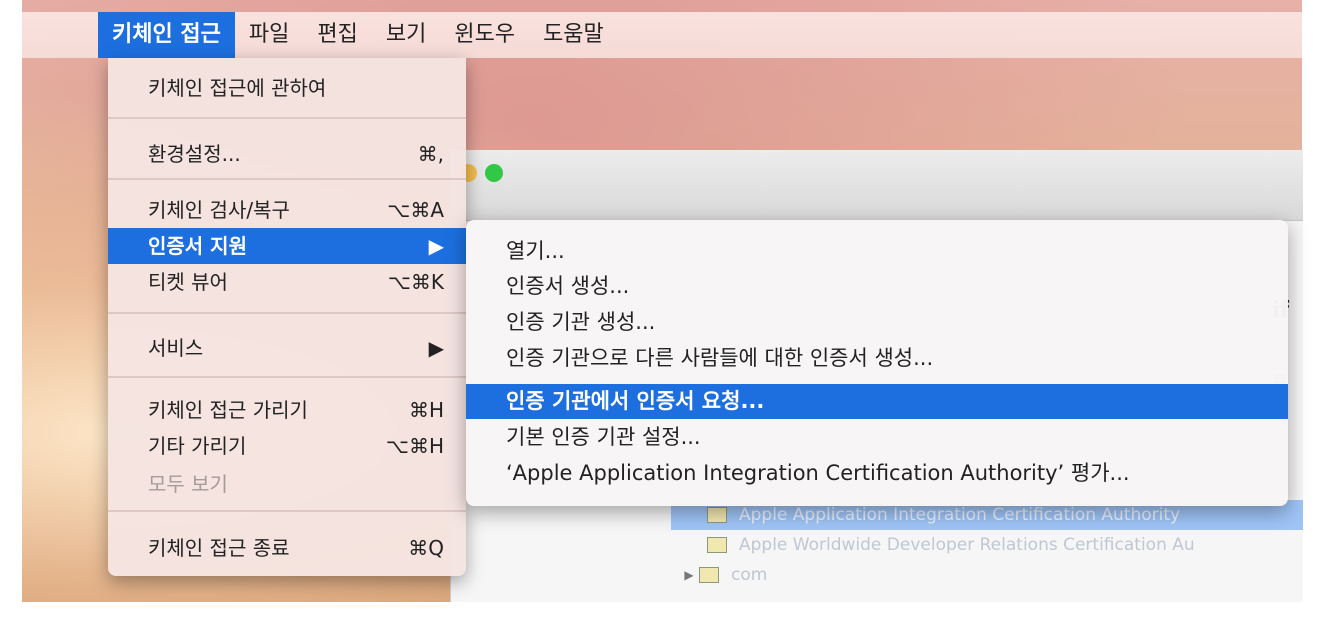  What do you see at coordinates (269, 35) in the screenshot?
I see `menu-file: 파일` at bounding box center [269, 35].